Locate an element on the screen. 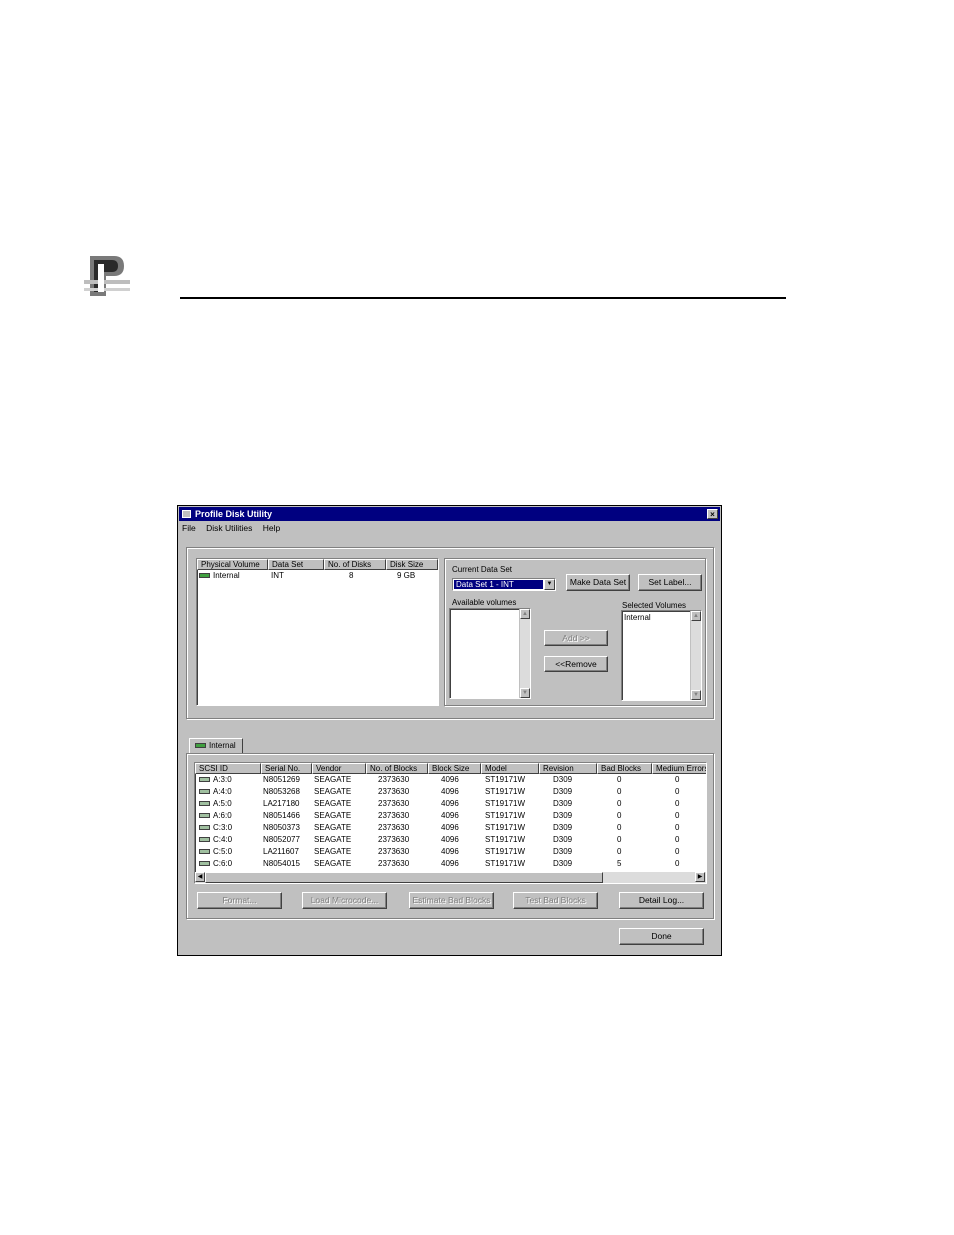 The width and height of the screenshot is (954, 1235). selected-volumes-list: Internal ▲ ▼ is located at coordinates (661, 655).